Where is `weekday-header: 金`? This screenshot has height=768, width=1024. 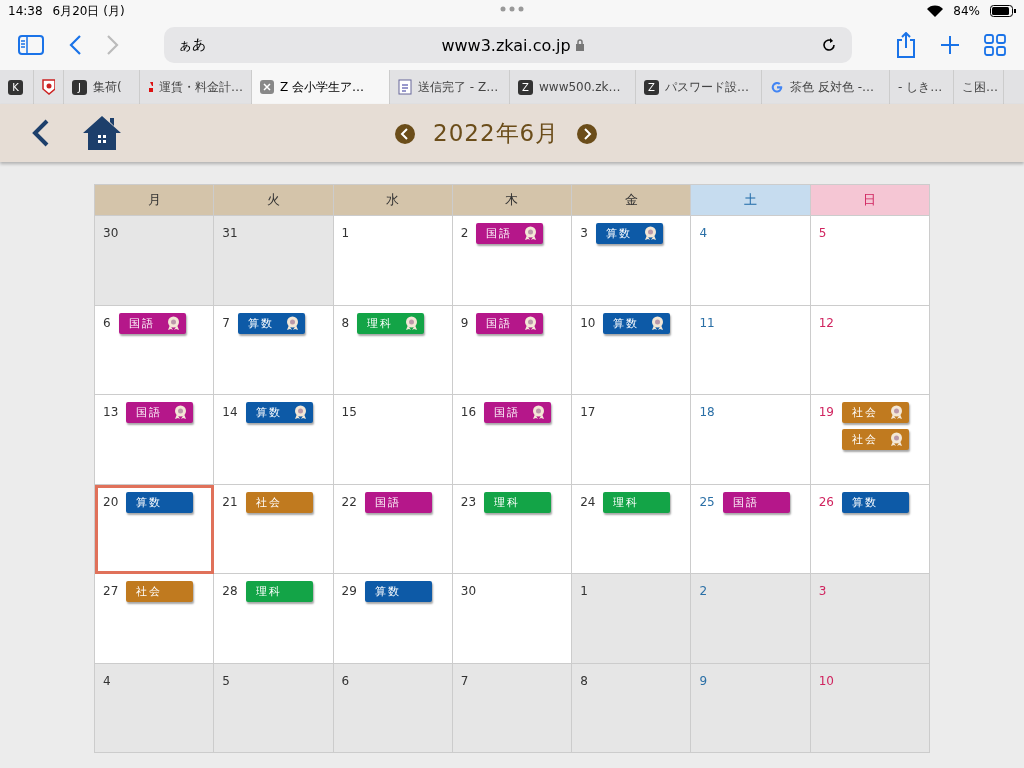
weekday-header: 金 is located at coordinates (632, 200).